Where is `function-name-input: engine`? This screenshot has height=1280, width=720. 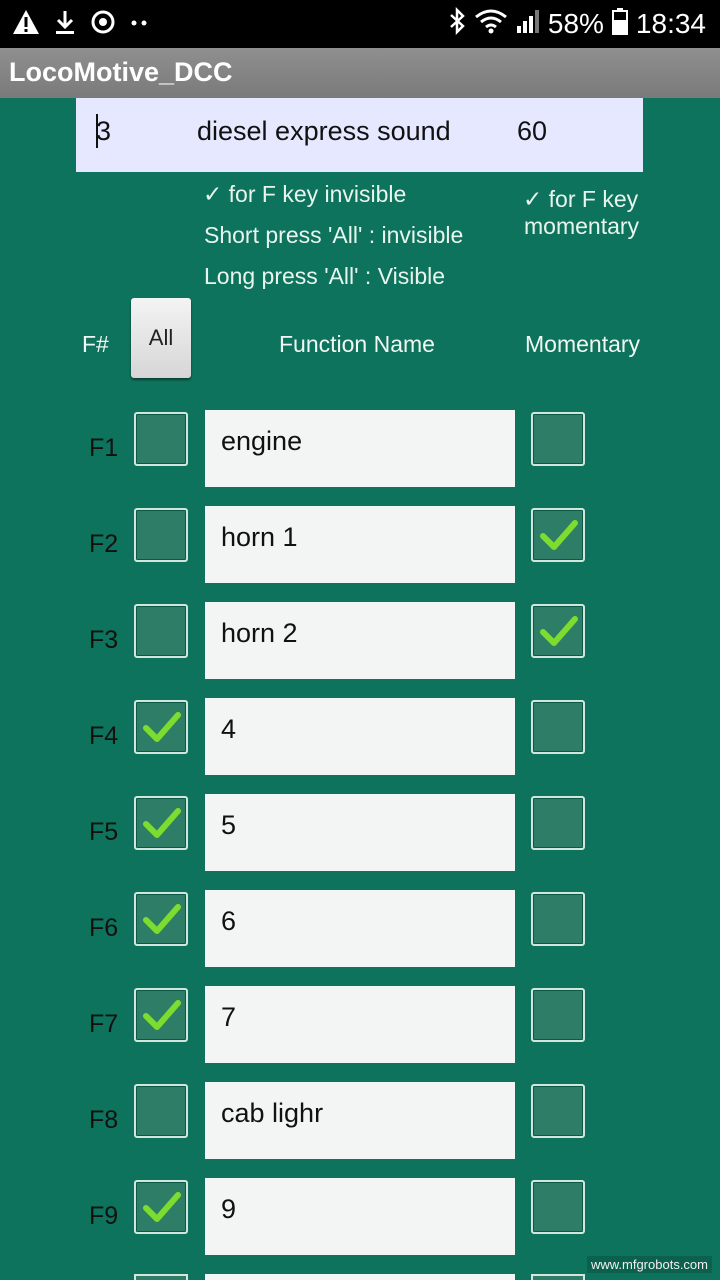 function-name-input: engine is located at coordinates (360, 448).